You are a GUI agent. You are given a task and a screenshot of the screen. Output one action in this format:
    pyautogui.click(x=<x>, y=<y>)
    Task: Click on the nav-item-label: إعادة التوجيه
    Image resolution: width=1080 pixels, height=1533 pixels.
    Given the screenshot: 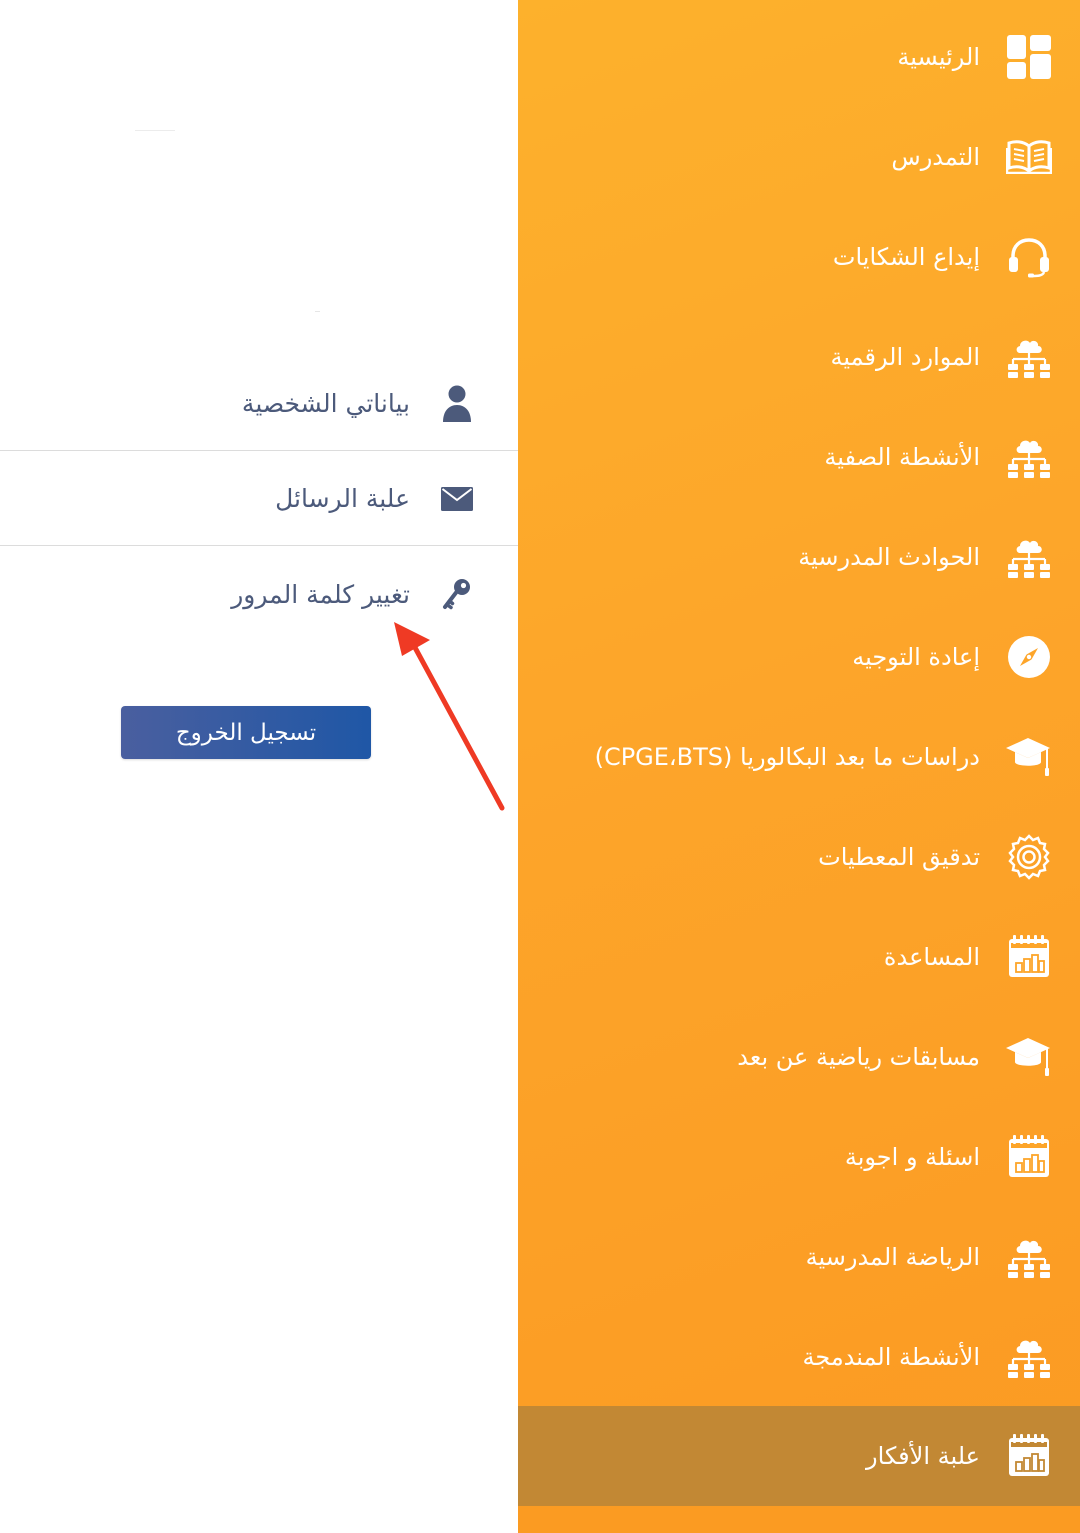 What is the action you would take?
    pyautogui.click(x=916, y=657)
    